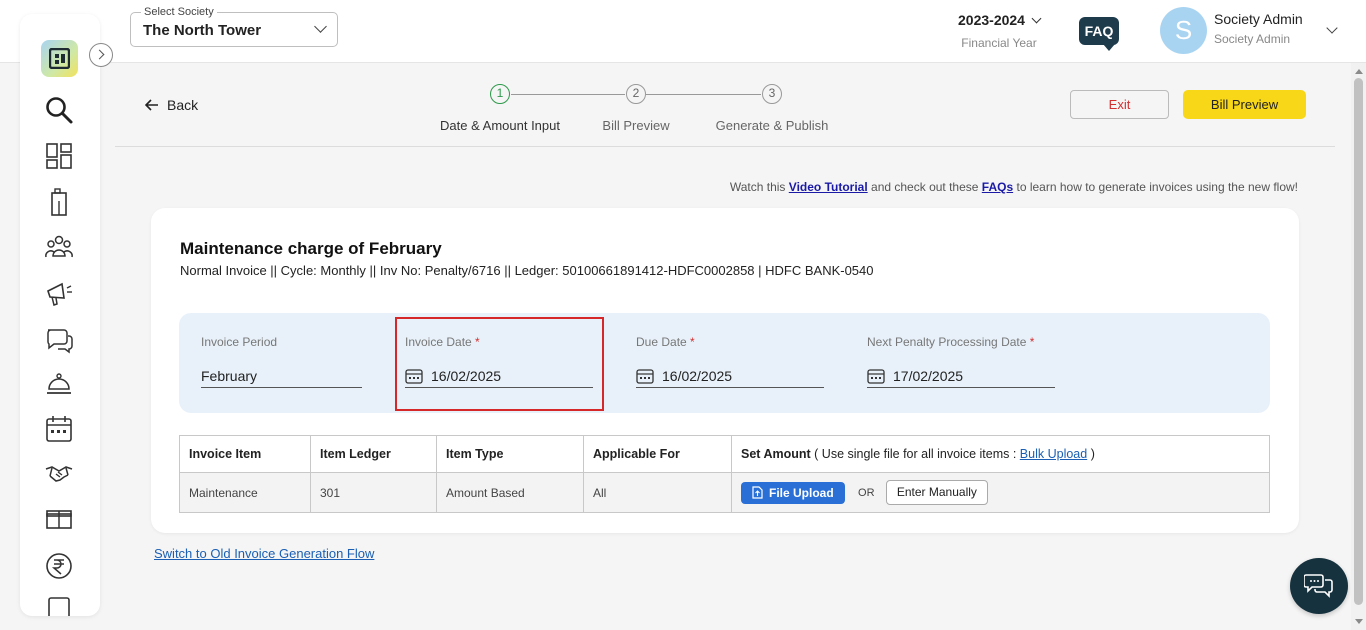 The width and height of the screenshot is (1366, 630). What do you see at coordinates (635, 125) in the screenshot?
I see `step-2-label: Bill Preview` at bounding box center [635, 125].